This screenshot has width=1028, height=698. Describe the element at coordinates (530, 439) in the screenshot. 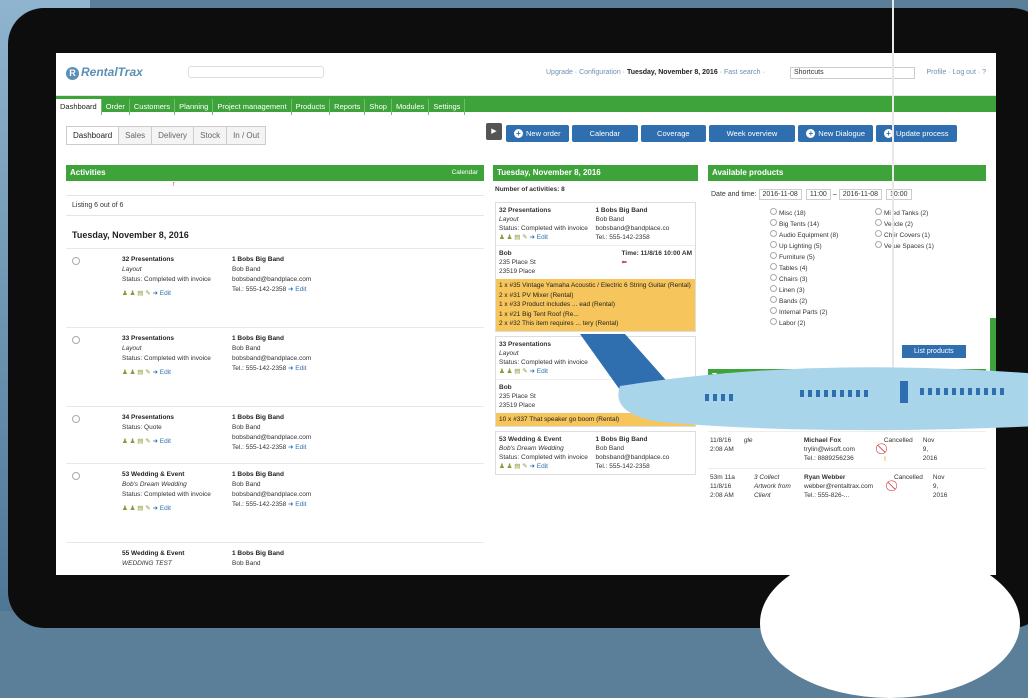

I see `card-title: 53 Wedding & Event` at that location.